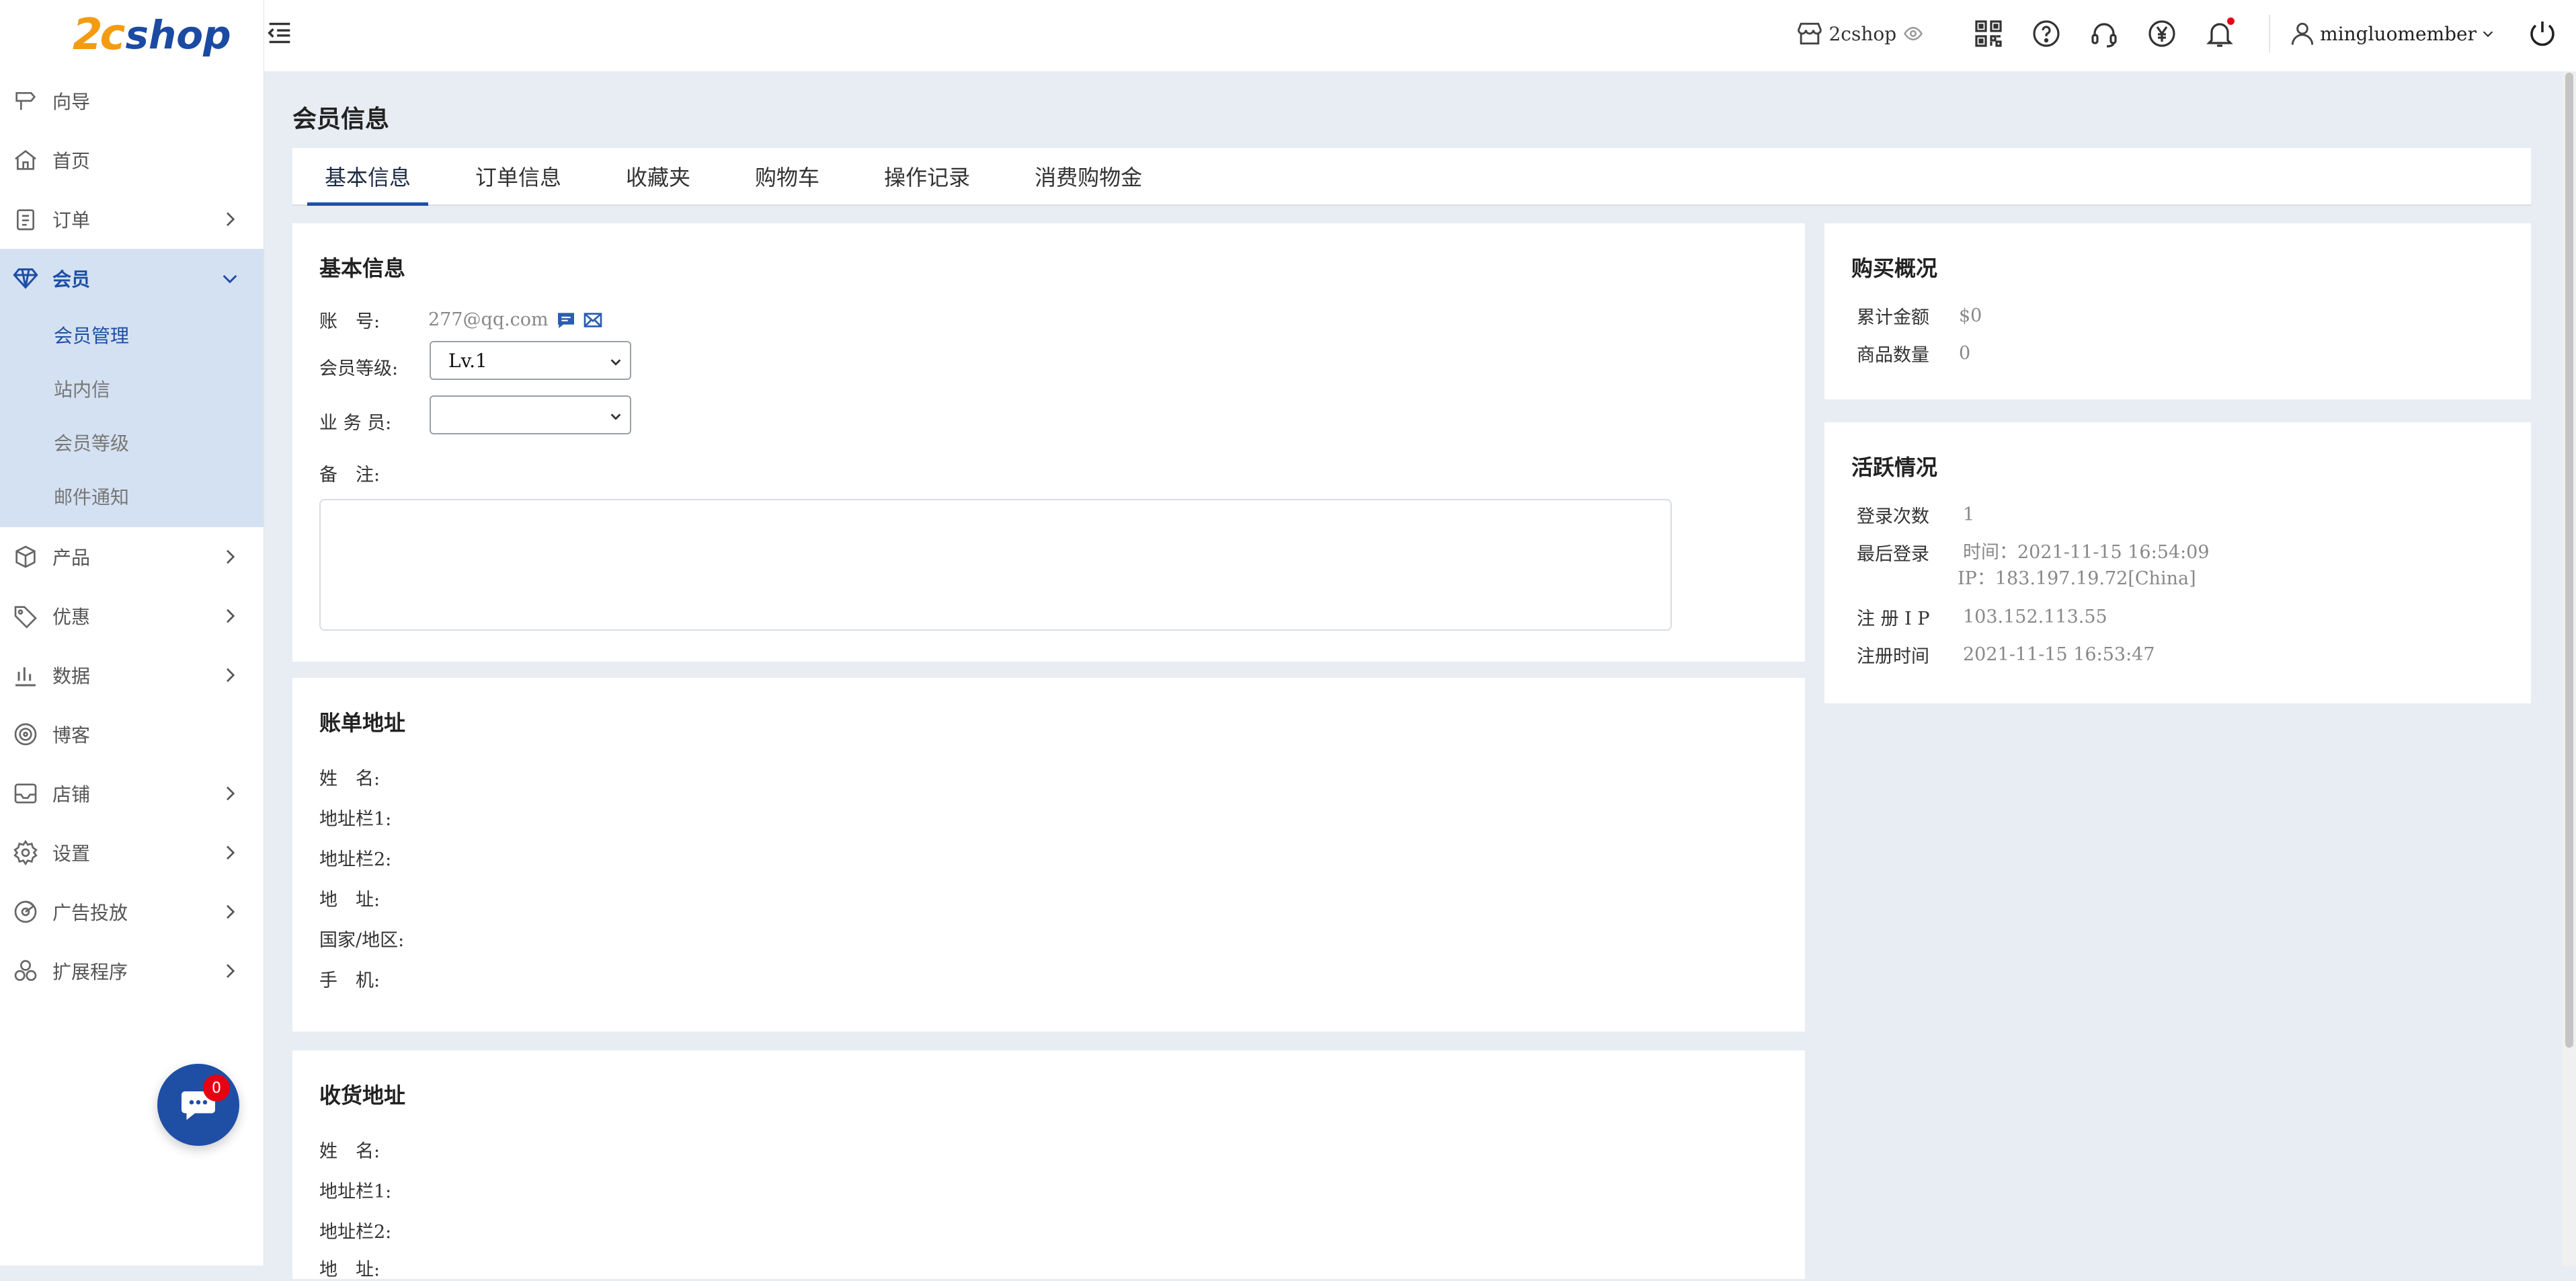 This screenshot has width=2576, height=1281. Describe the element at coordinates (1894, 268) in the screenshot. I see `card-title: 购买概况` at that location.